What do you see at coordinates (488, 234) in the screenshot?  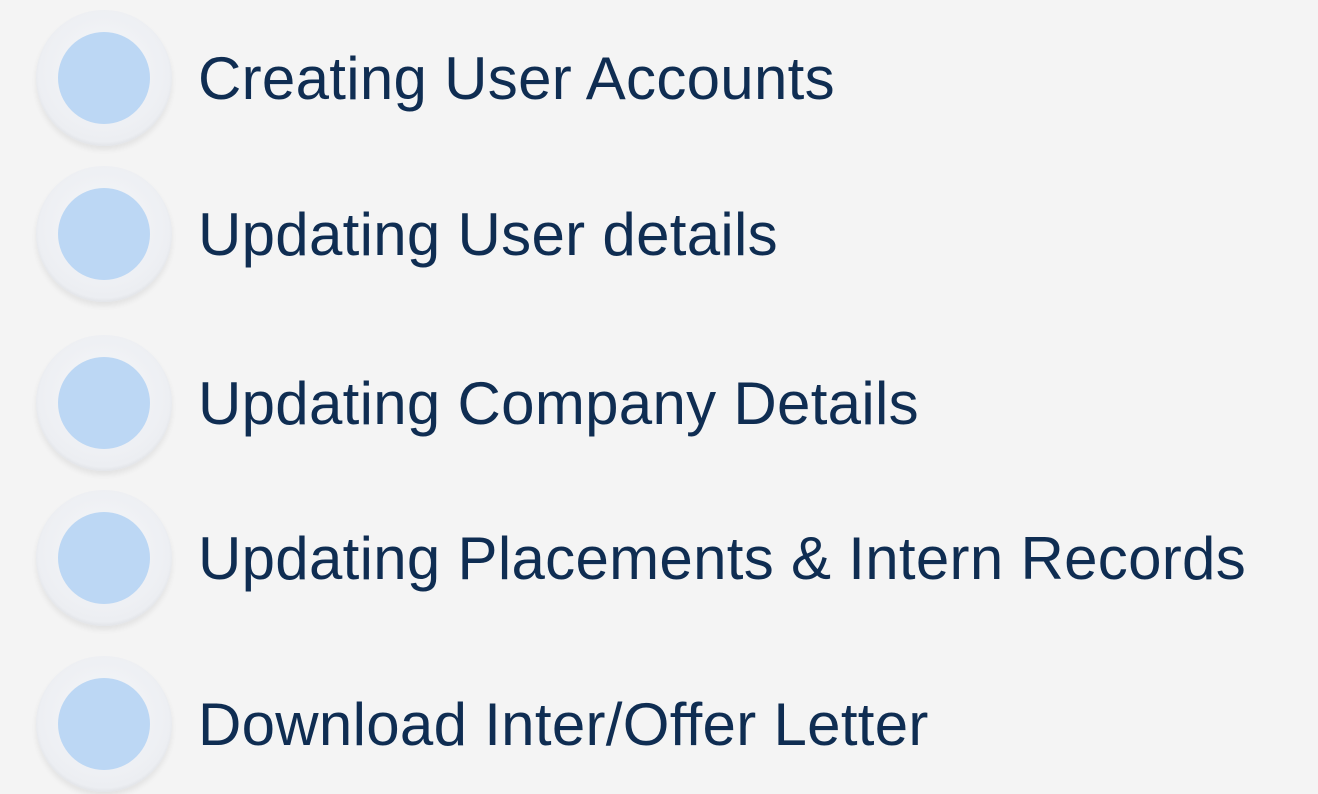 I see `feature-label: Updating User details` at bounding box center [488, 234].